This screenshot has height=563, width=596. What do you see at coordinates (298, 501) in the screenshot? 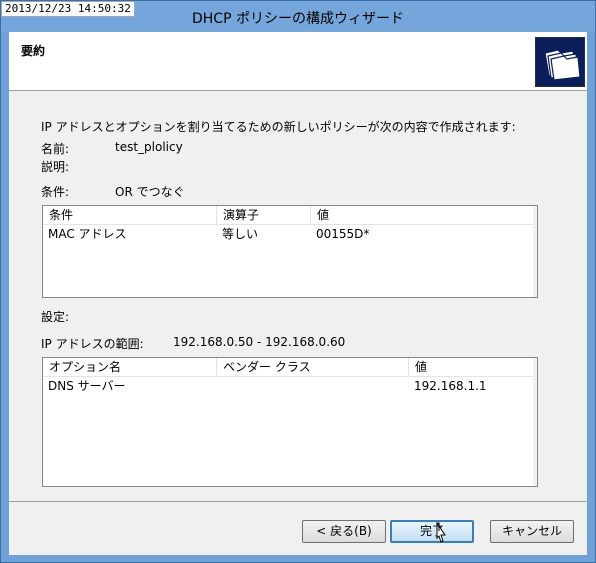
I see `footer-divider` at bounding box center [298, 501].